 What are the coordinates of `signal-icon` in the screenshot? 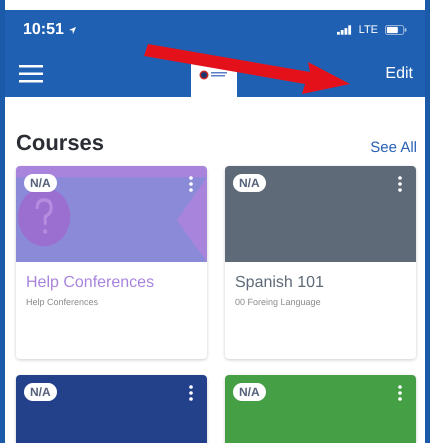 It's located at (344, 30).